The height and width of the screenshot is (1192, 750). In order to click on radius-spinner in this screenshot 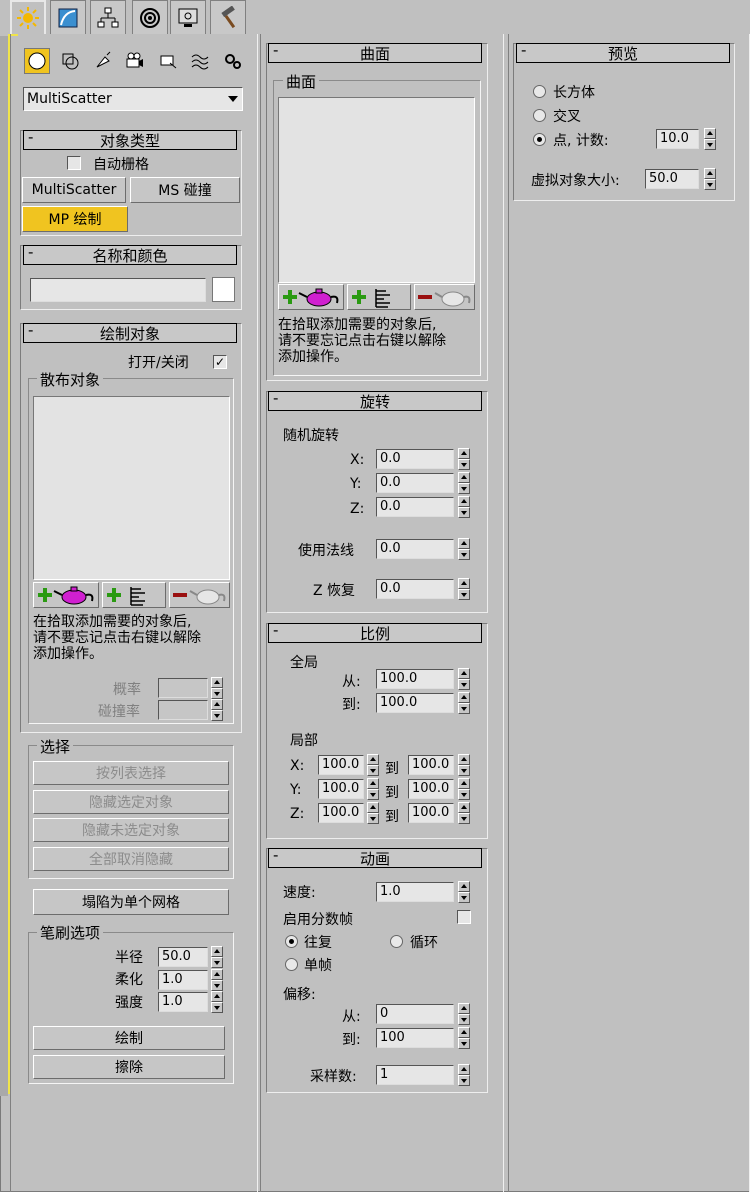, I will do `click(217, 957)`.